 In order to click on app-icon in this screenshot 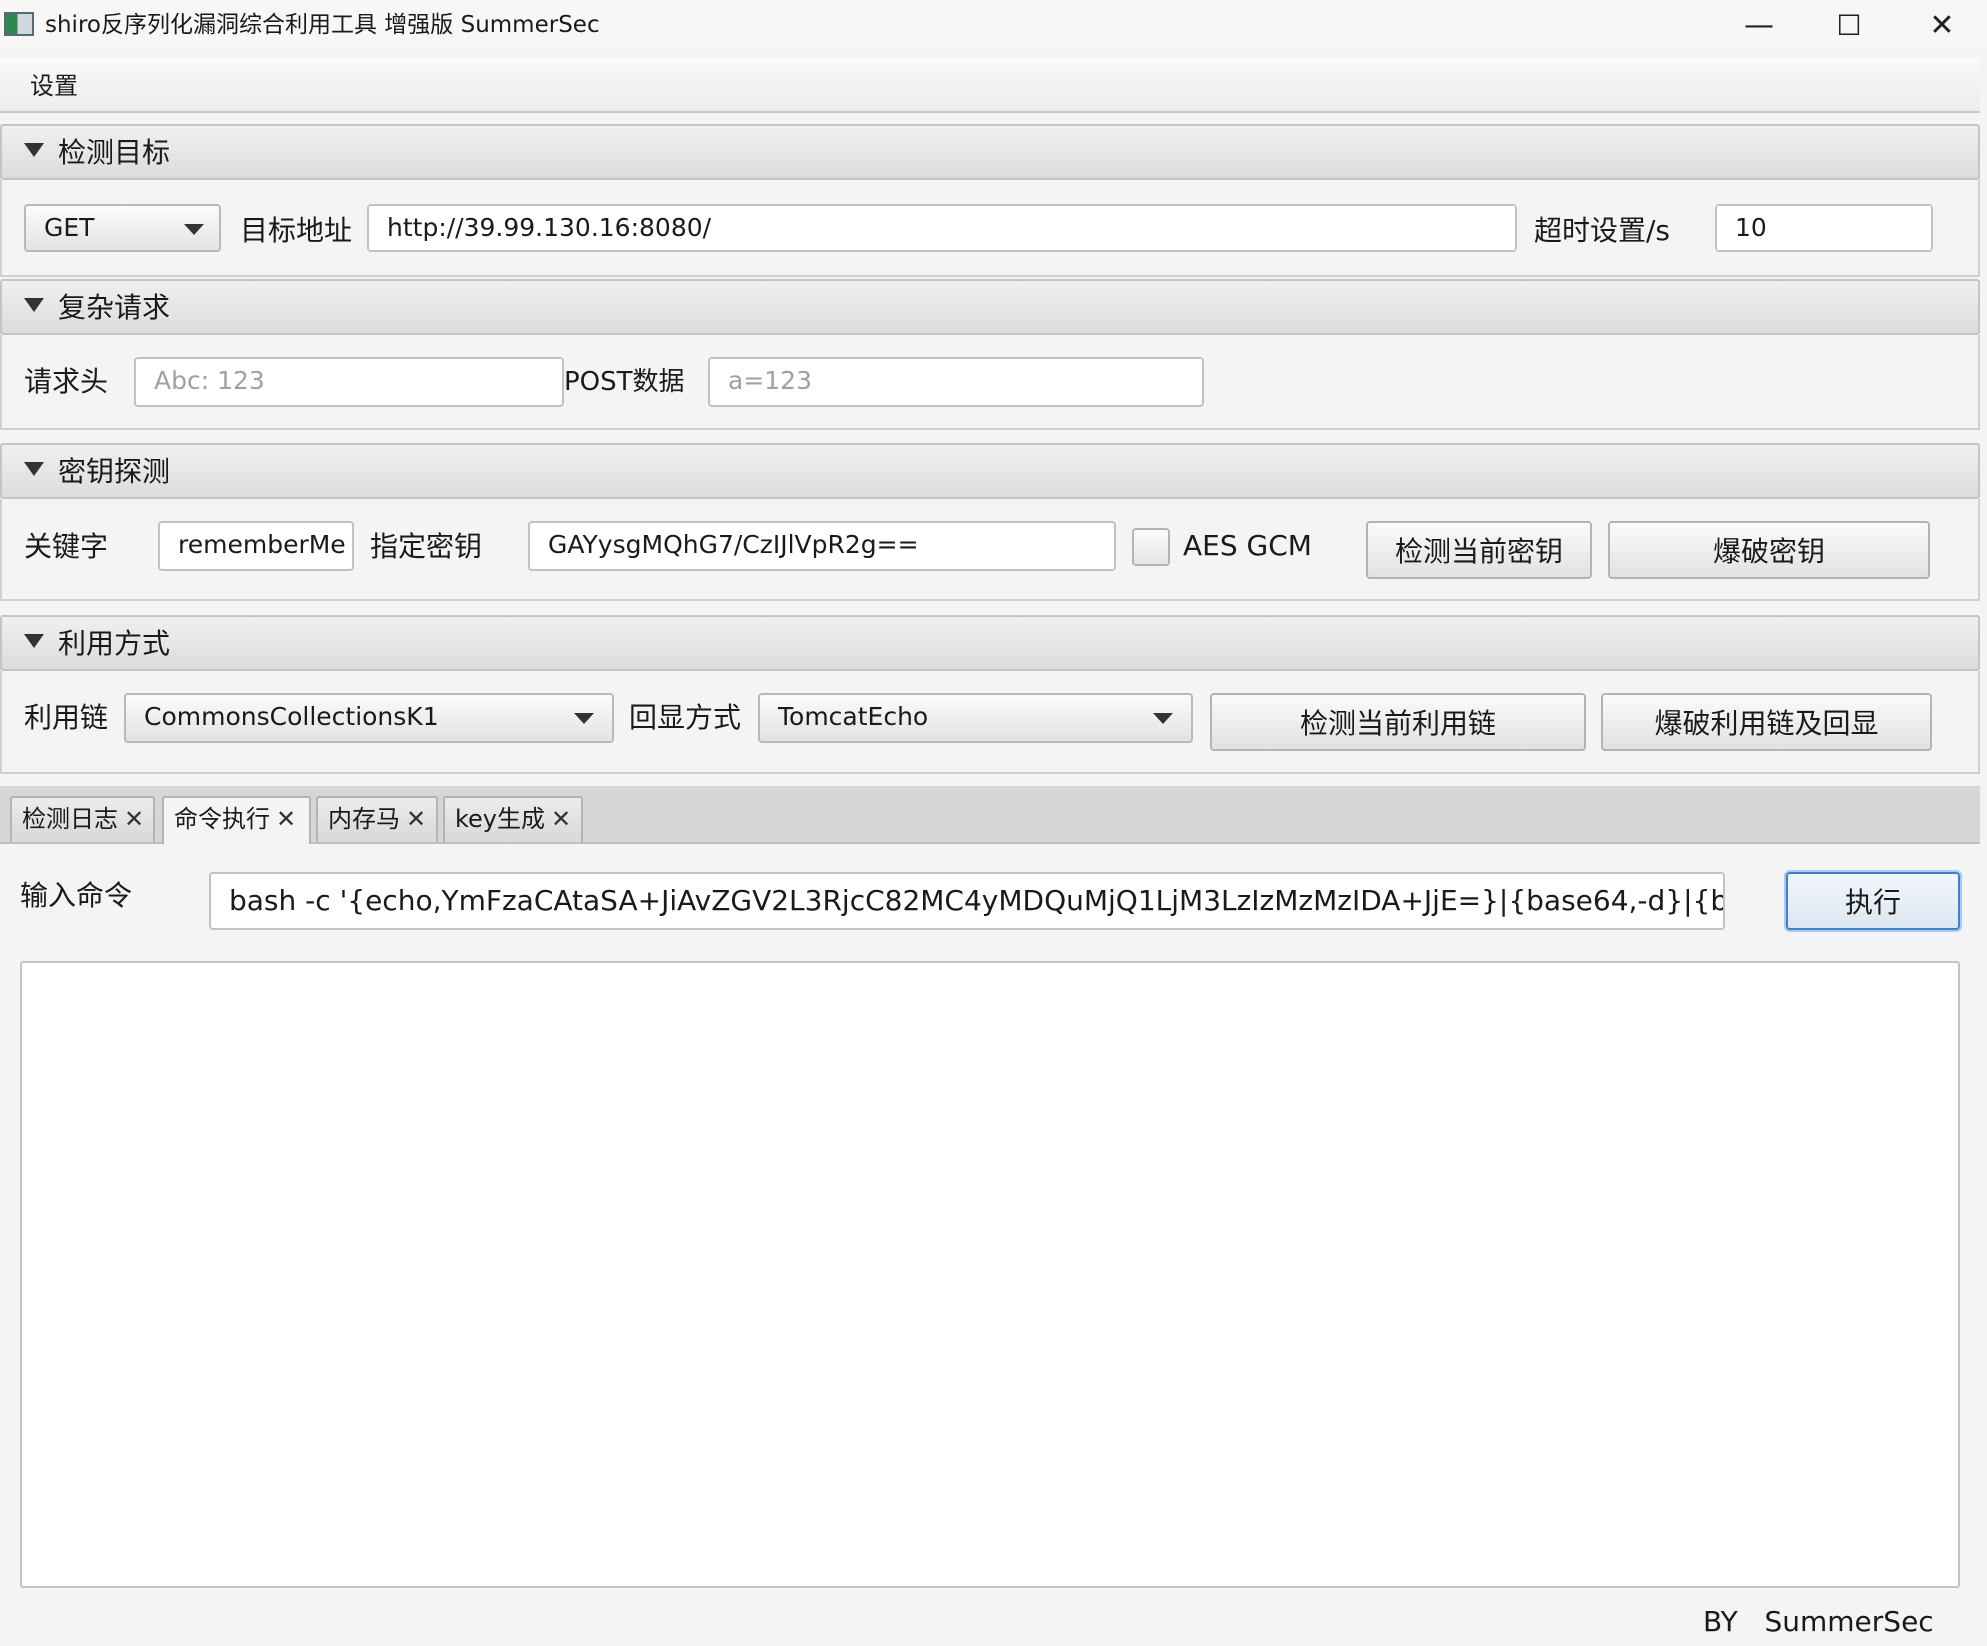, I will do `click(19, 24)`.